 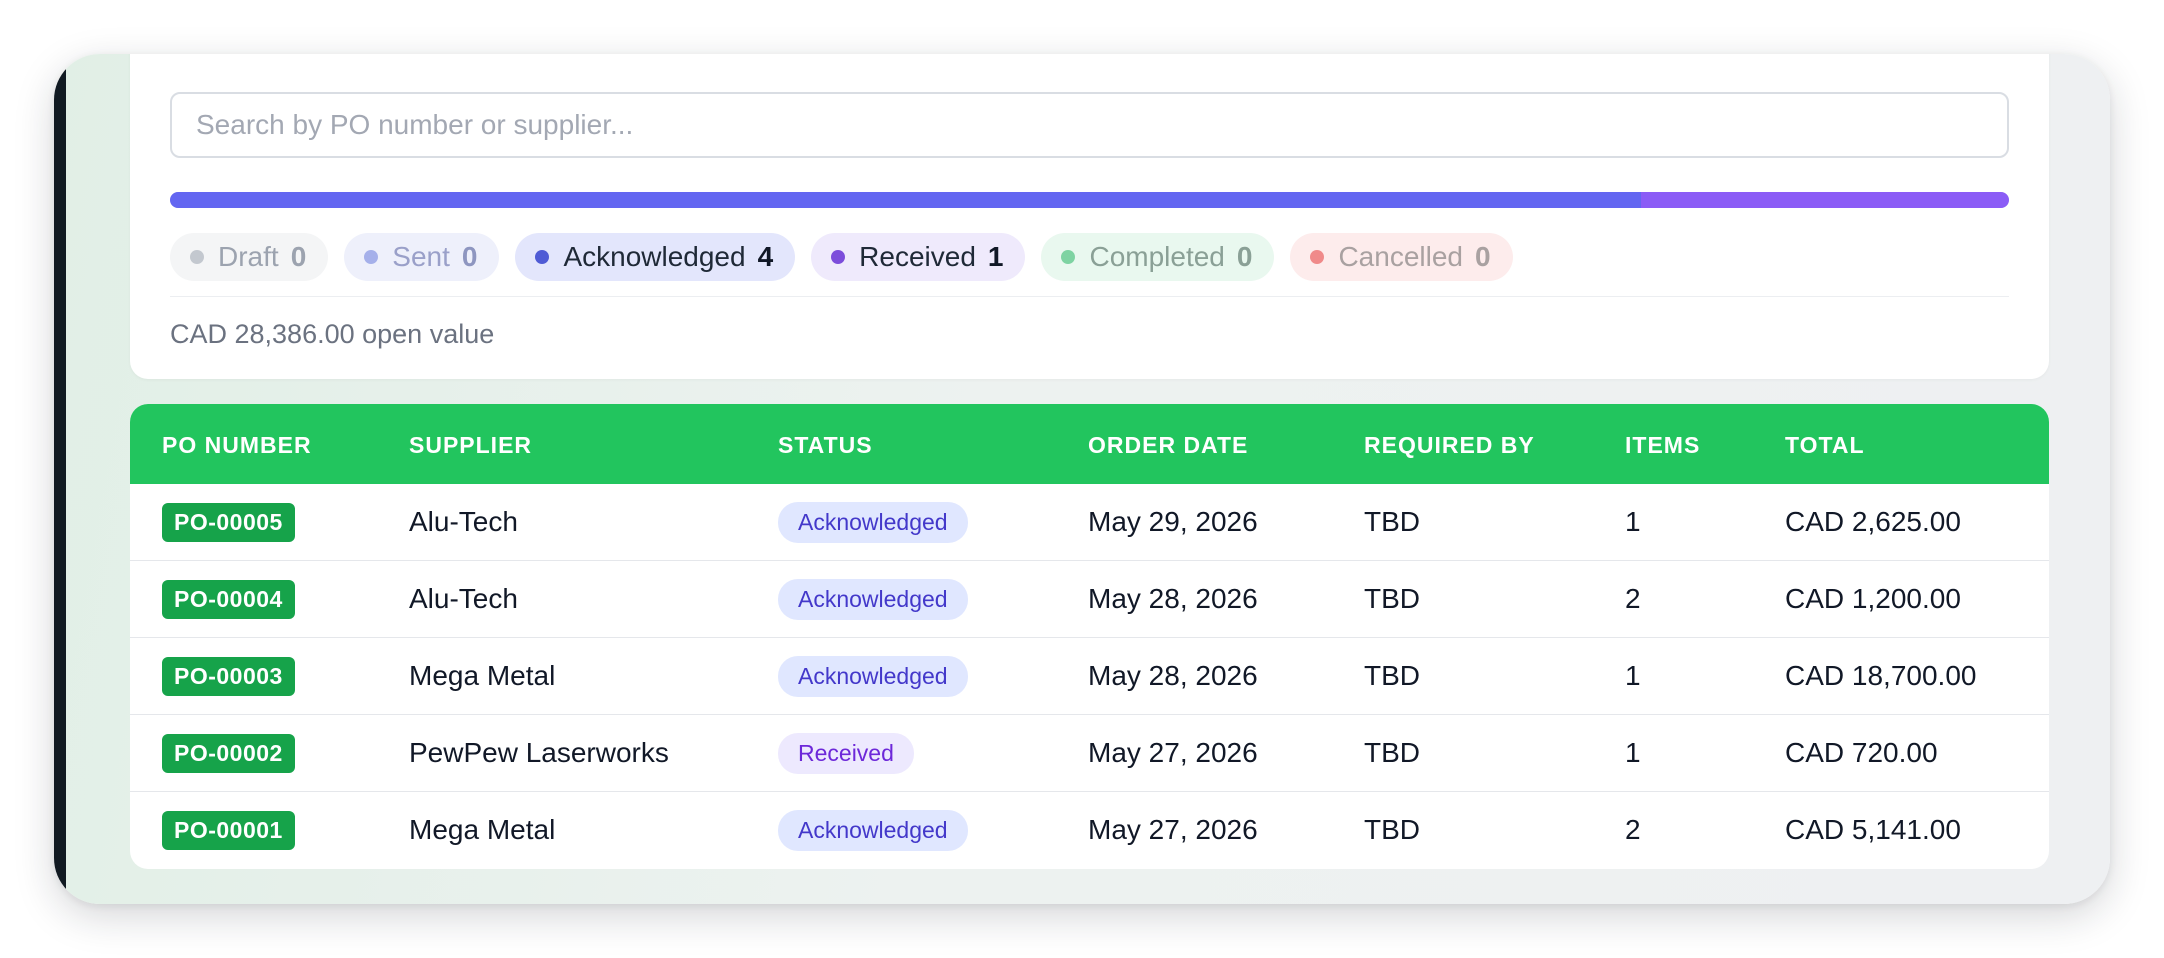 I want to click on total-cell: CAD 2,625.00, so click(x=1873, y=521).